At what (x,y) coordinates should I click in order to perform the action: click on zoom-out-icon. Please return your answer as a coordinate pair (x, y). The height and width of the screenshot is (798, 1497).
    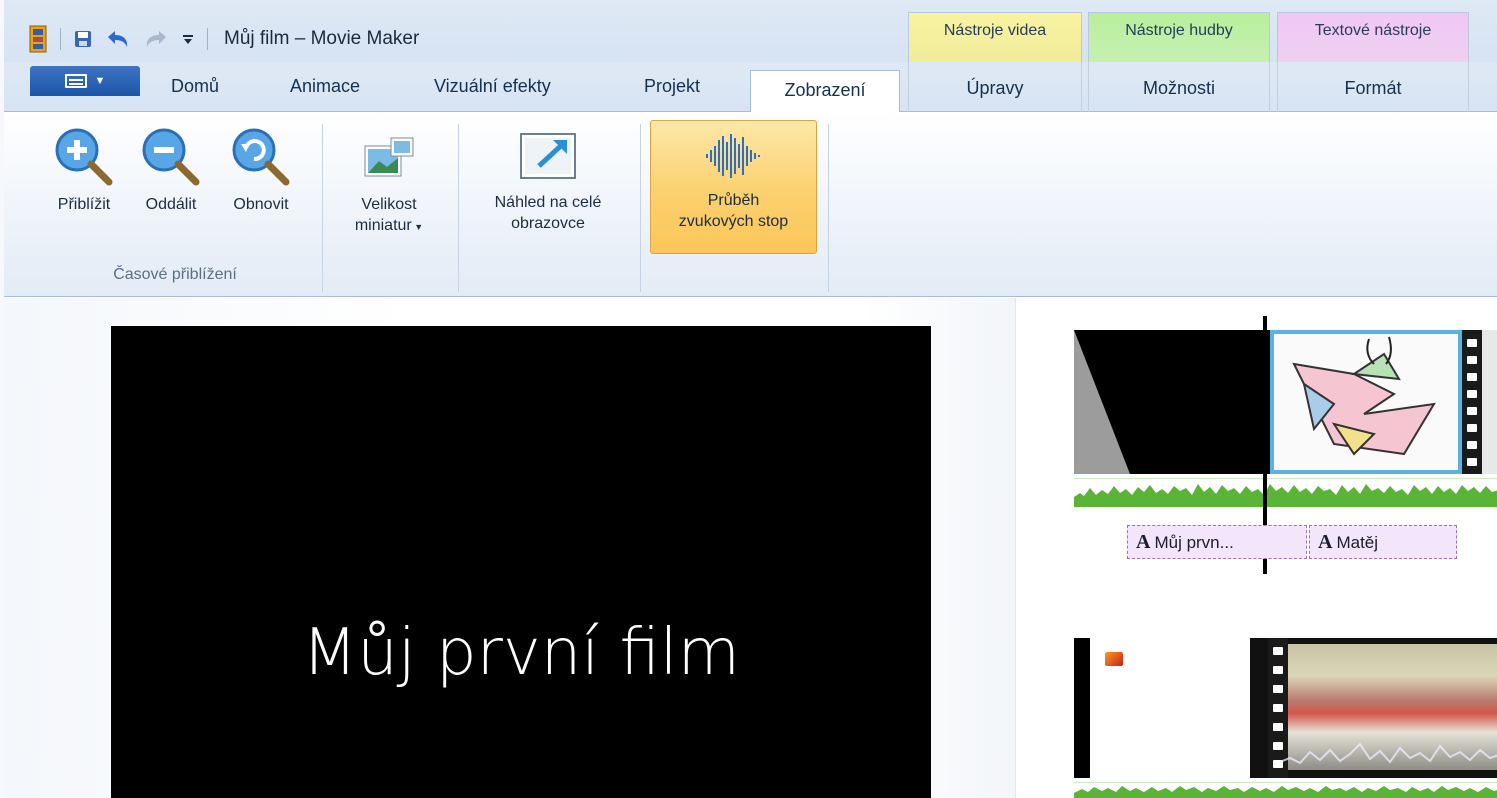
    Looking at the image, I should click on (171, 157).